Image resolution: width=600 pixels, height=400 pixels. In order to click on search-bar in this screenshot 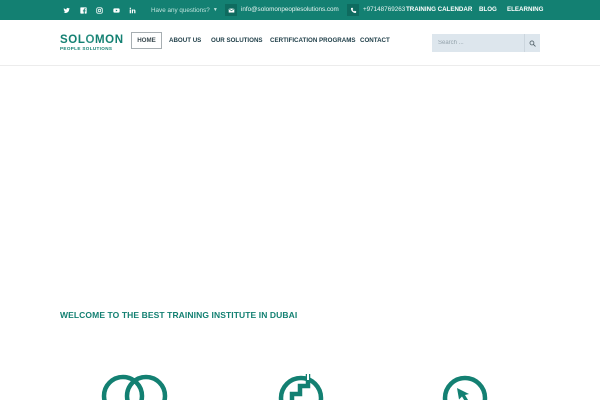, I will do `click(486, 43)`.